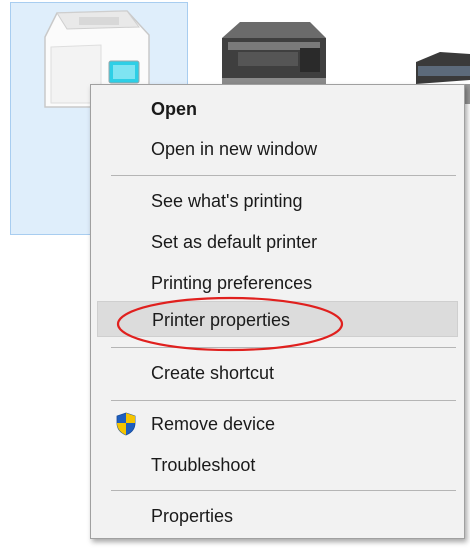 The height and width of the screenshot is (549, 470). Describe the element at coordinates (213, 373) in the screenshot. I see `menu-item-label: Create shortcut` at that location.